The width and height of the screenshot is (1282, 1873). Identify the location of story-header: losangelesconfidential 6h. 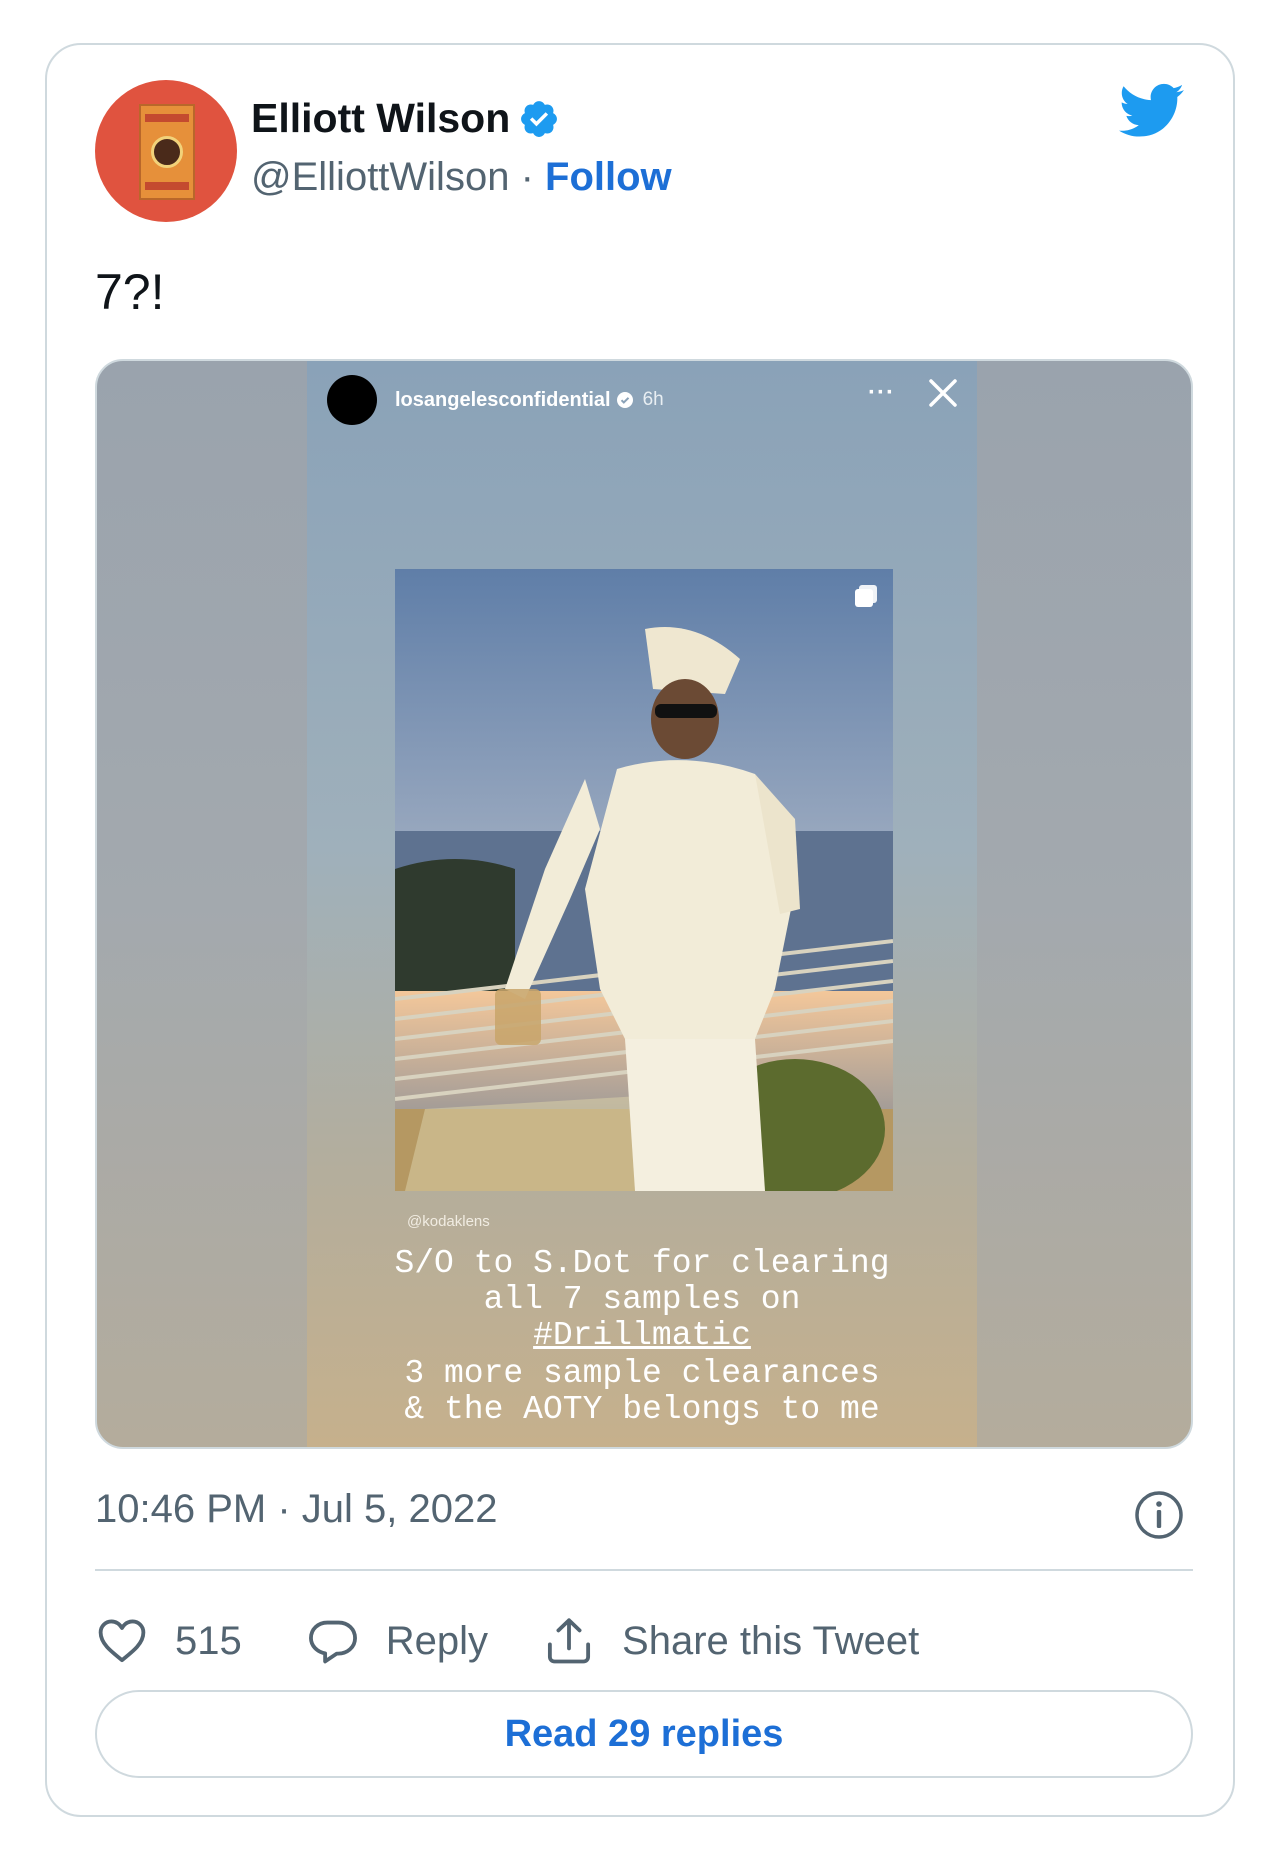
(495, 400).